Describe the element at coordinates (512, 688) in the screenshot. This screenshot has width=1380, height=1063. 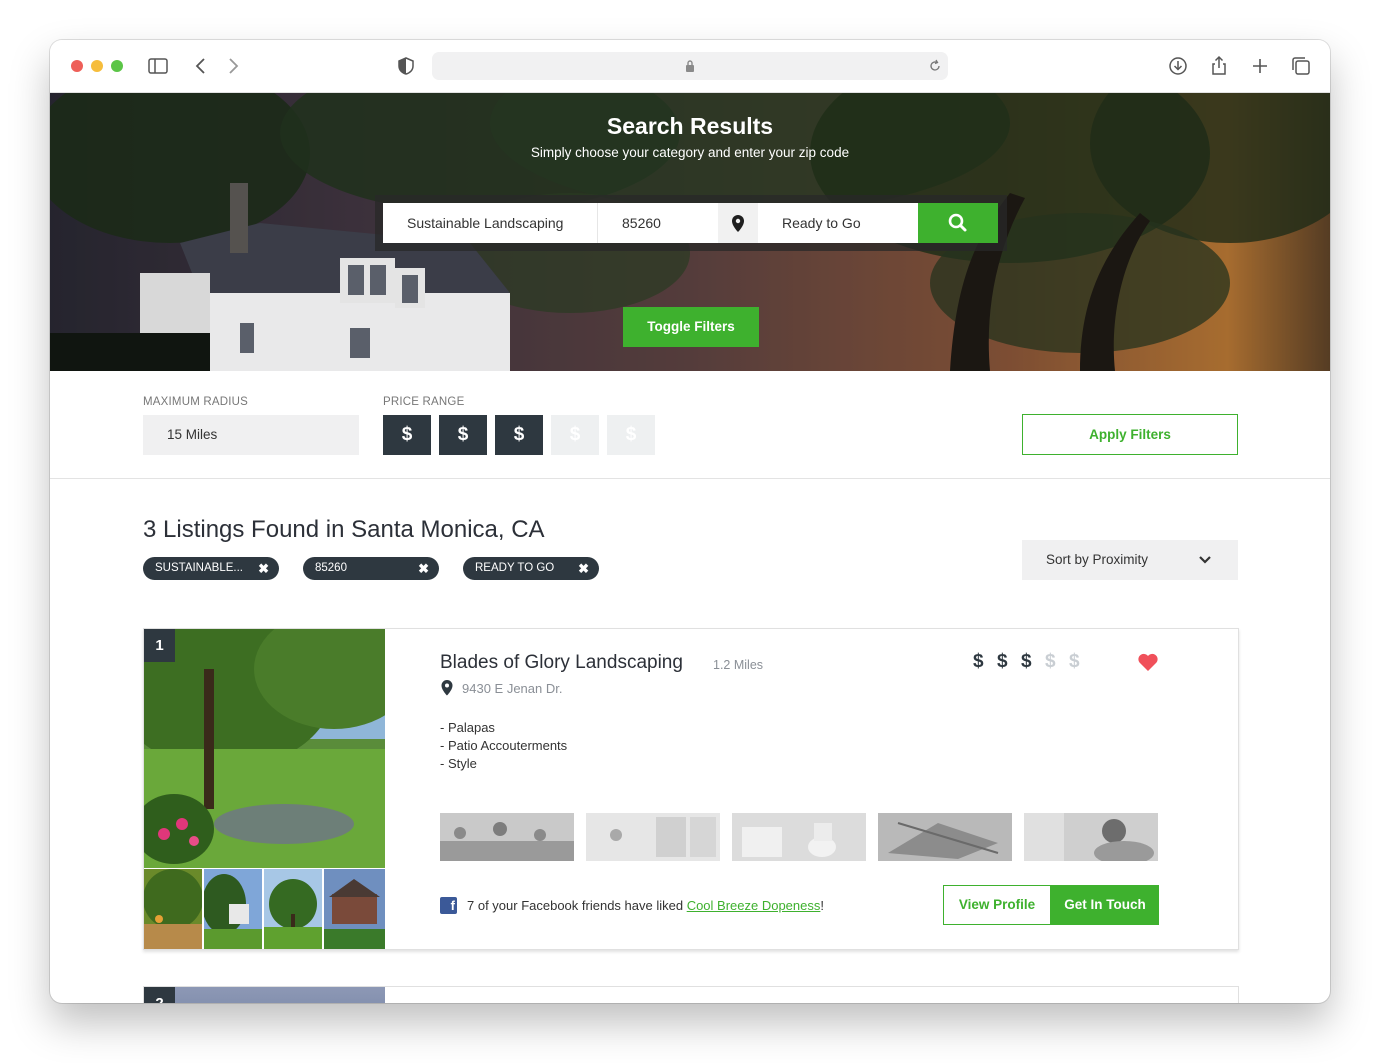
I see `listing-address: 9430 E Jenan Dr.` at that location.